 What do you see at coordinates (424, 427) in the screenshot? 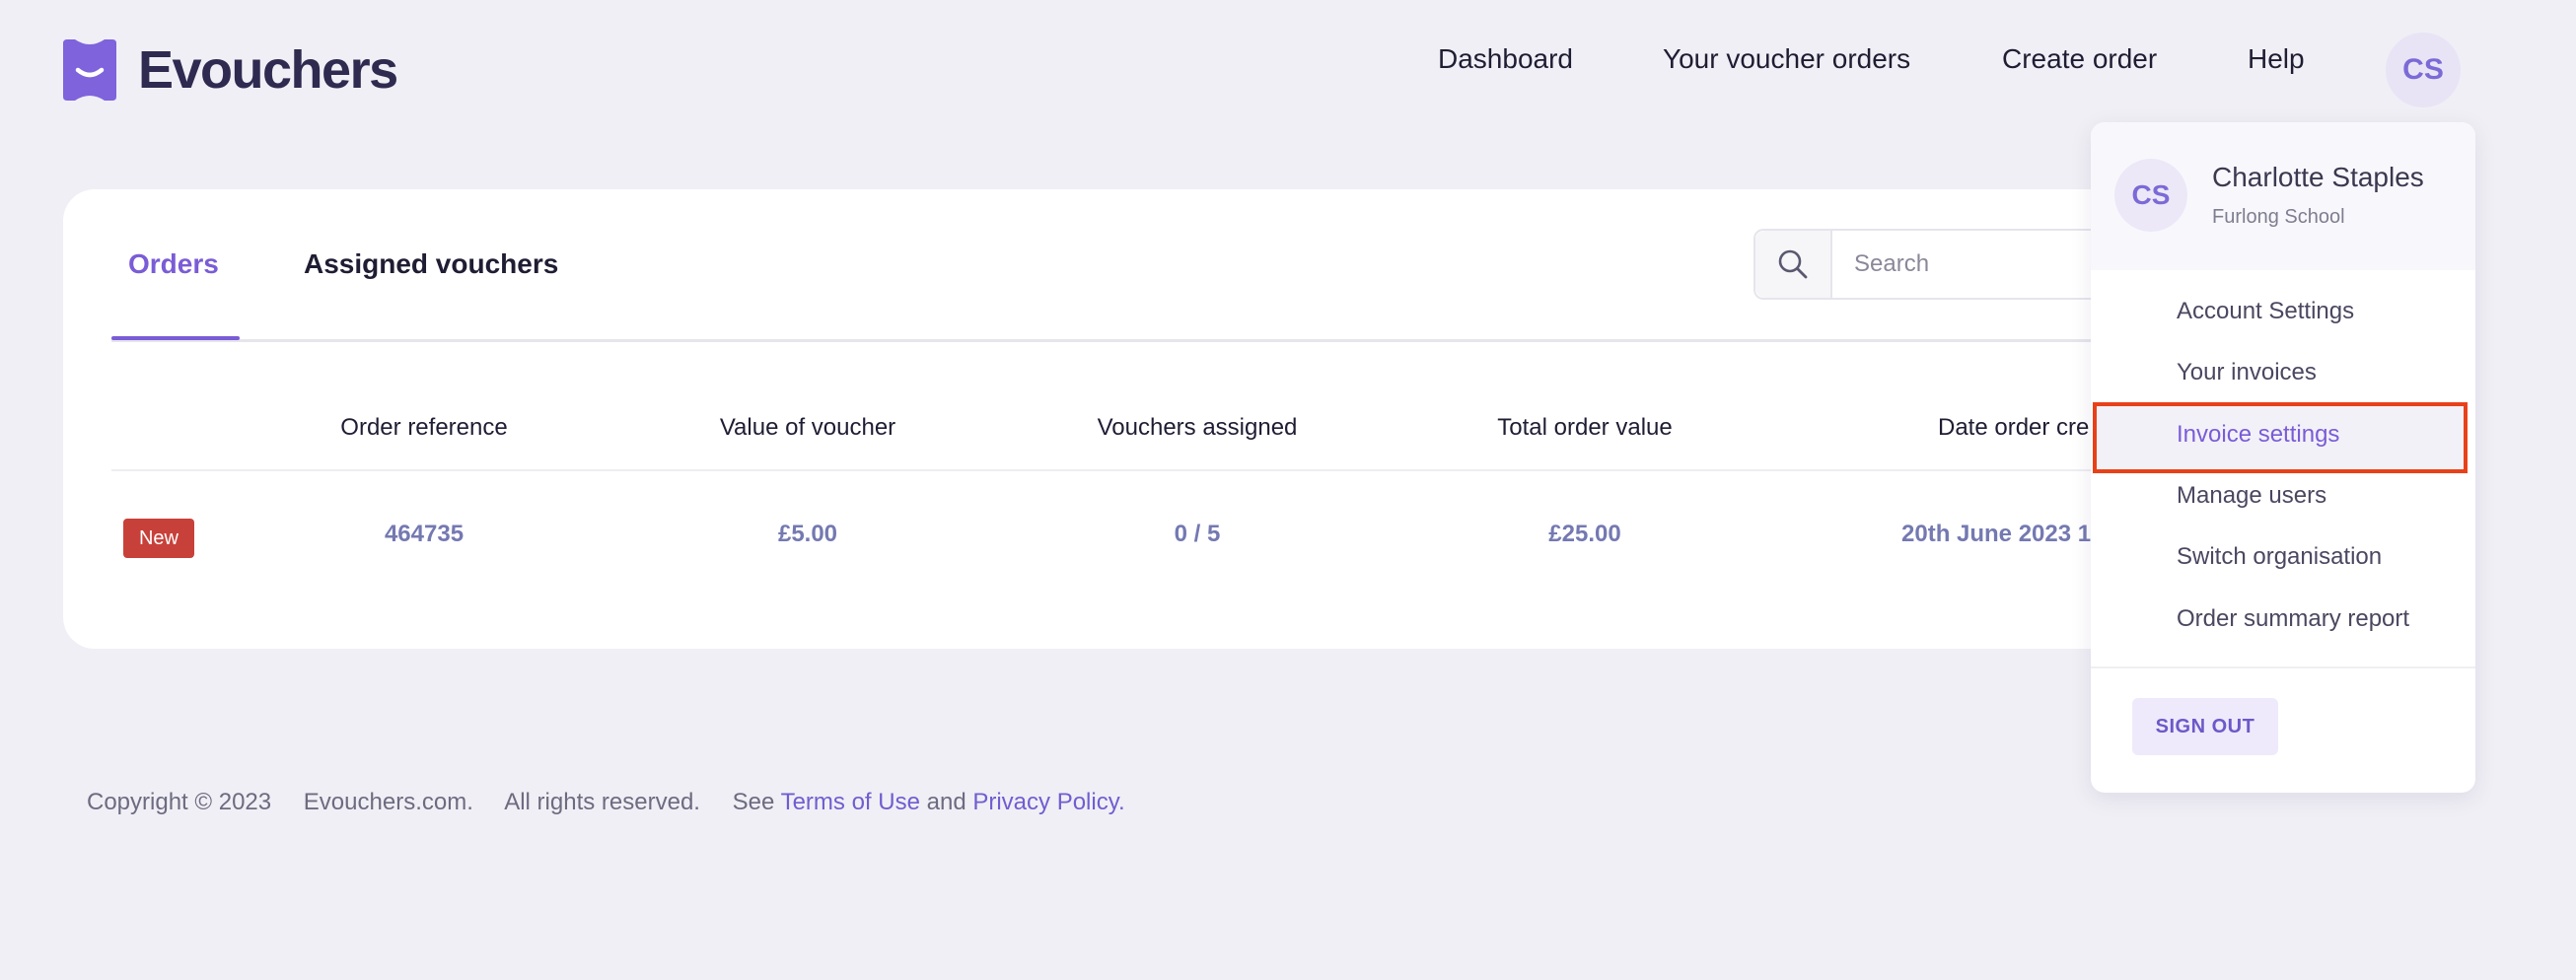
I see `col-order-reference: Order reference` at bounding box center [424, 427].